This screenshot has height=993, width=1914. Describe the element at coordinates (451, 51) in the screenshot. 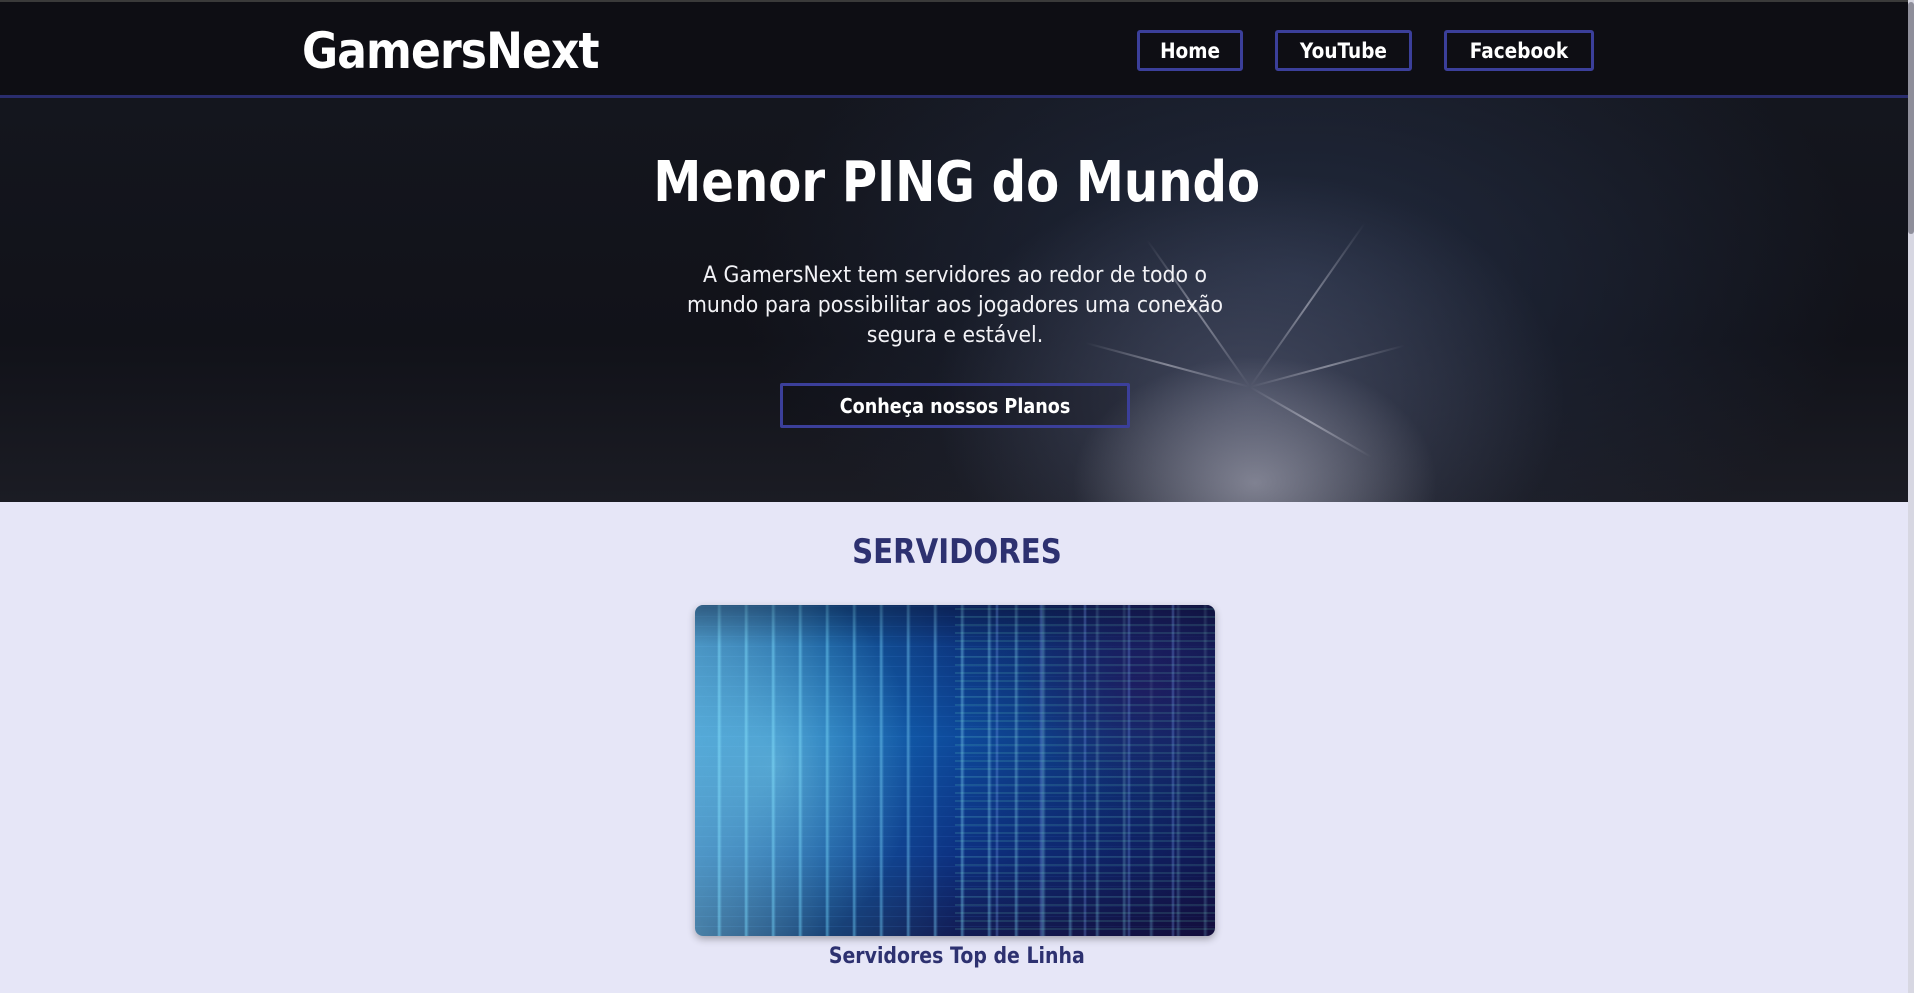

I see `site-logo: GamersNext` at that location.